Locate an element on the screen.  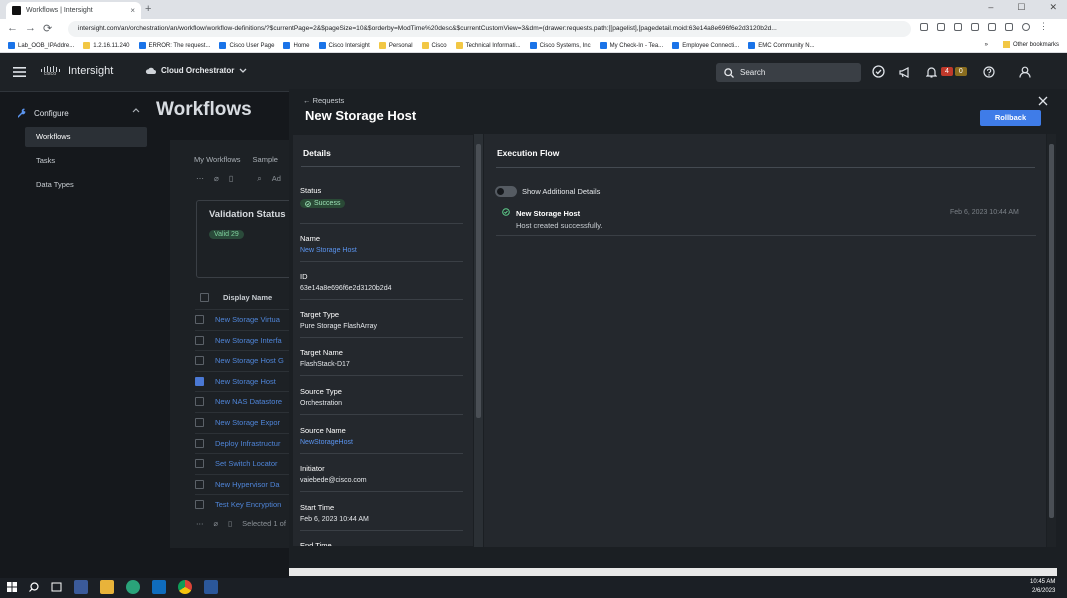
table-row: New Storage Expor is located at coordinates (245, 422).